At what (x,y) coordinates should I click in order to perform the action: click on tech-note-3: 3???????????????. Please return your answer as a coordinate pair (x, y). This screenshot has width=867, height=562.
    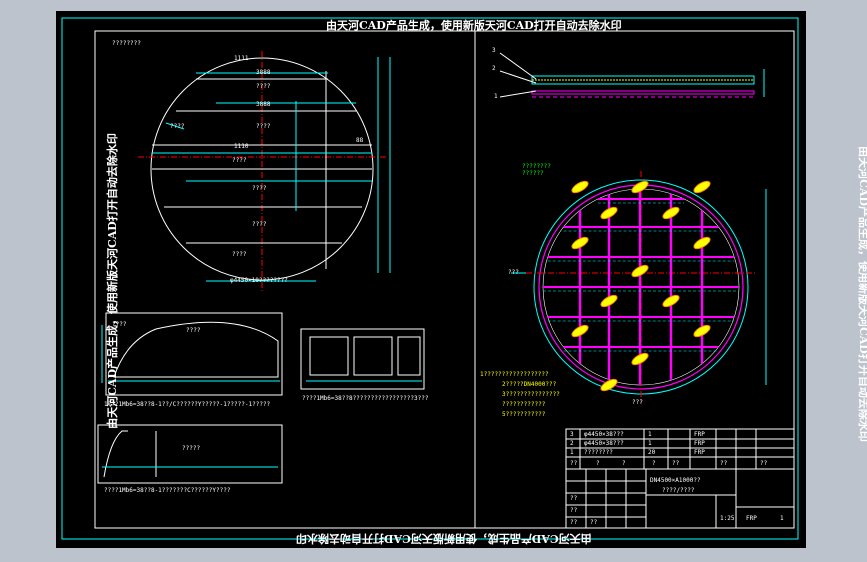
    Looking at the image, I should click on (531, 394).